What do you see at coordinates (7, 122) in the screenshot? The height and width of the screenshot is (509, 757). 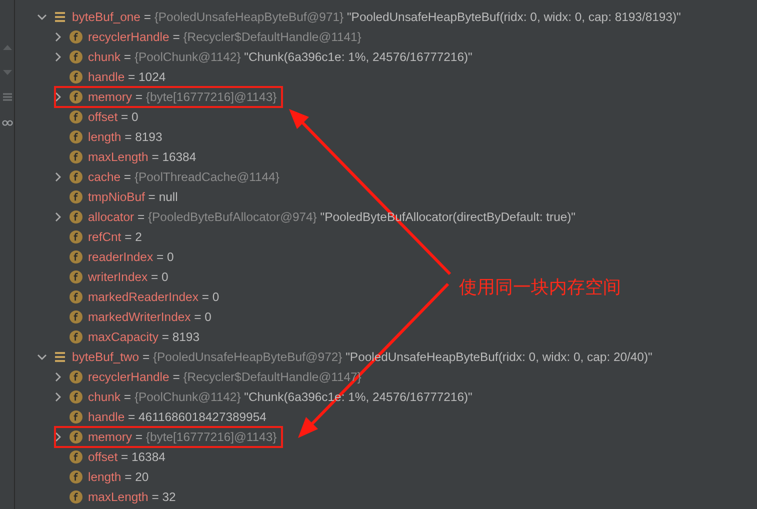 I see `glasses-icon` at bounding box center [7, 122].